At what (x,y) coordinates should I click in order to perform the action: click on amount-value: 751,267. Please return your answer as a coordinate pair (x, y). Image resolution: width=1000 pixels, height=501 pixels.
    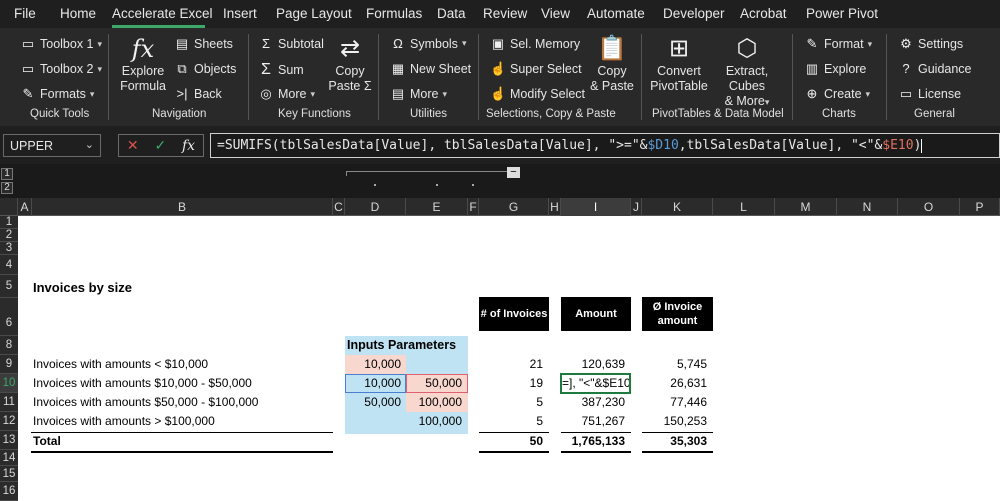
    Looking at the image, I should click on (603, 421).